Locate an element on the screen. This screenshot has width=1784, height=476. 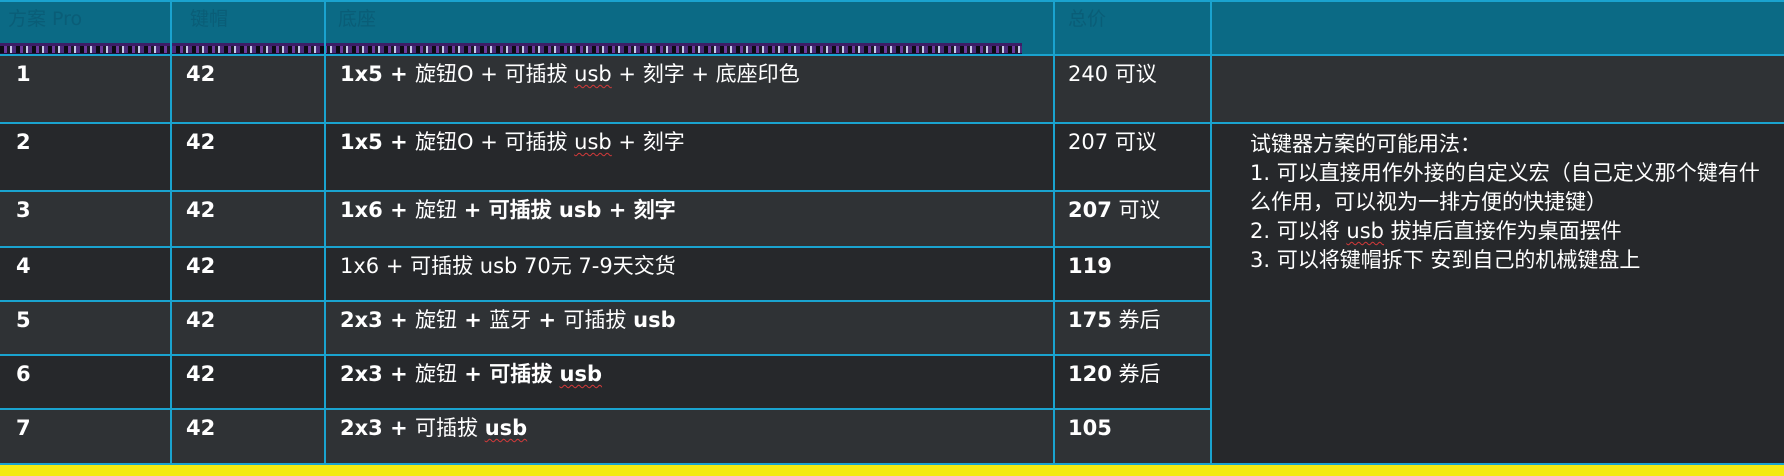
cell-description: 1x6 + 可插拔 usb 70元 7-9天交货 is located at coordinates (508, 266).